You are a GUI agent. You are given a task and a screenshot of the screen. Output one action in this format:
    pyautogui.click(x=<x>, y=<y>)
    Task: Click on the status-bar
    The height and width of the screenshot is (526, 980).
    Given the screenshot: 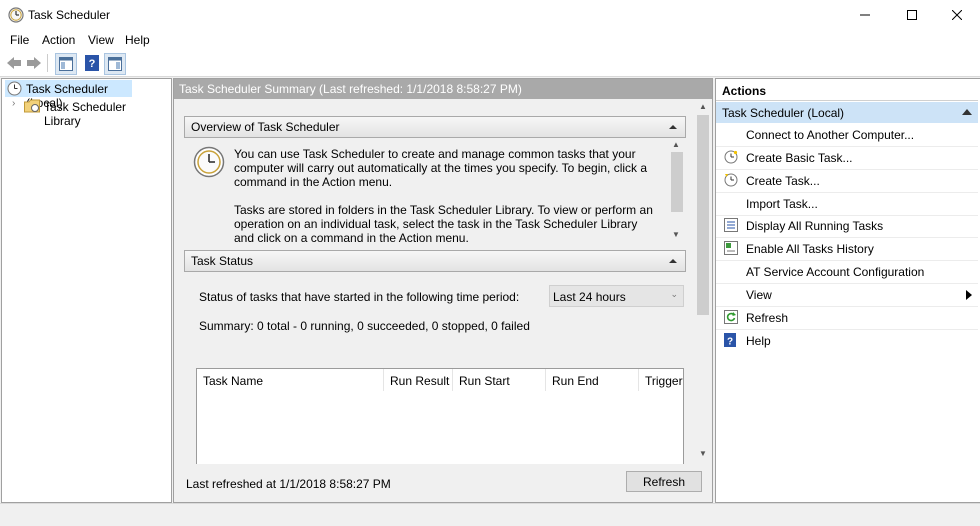 What is the action you would take?
    pyautogui.click(x=490, y=514)
    